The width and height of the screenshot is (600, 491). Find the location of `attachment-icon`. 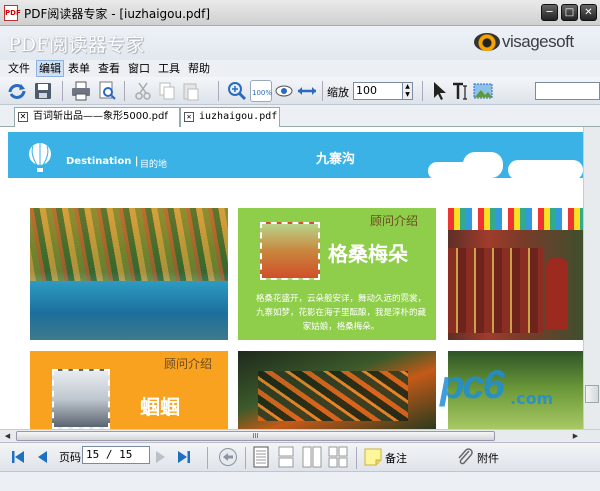

attachment-icon is located at coordinates (465, 457).